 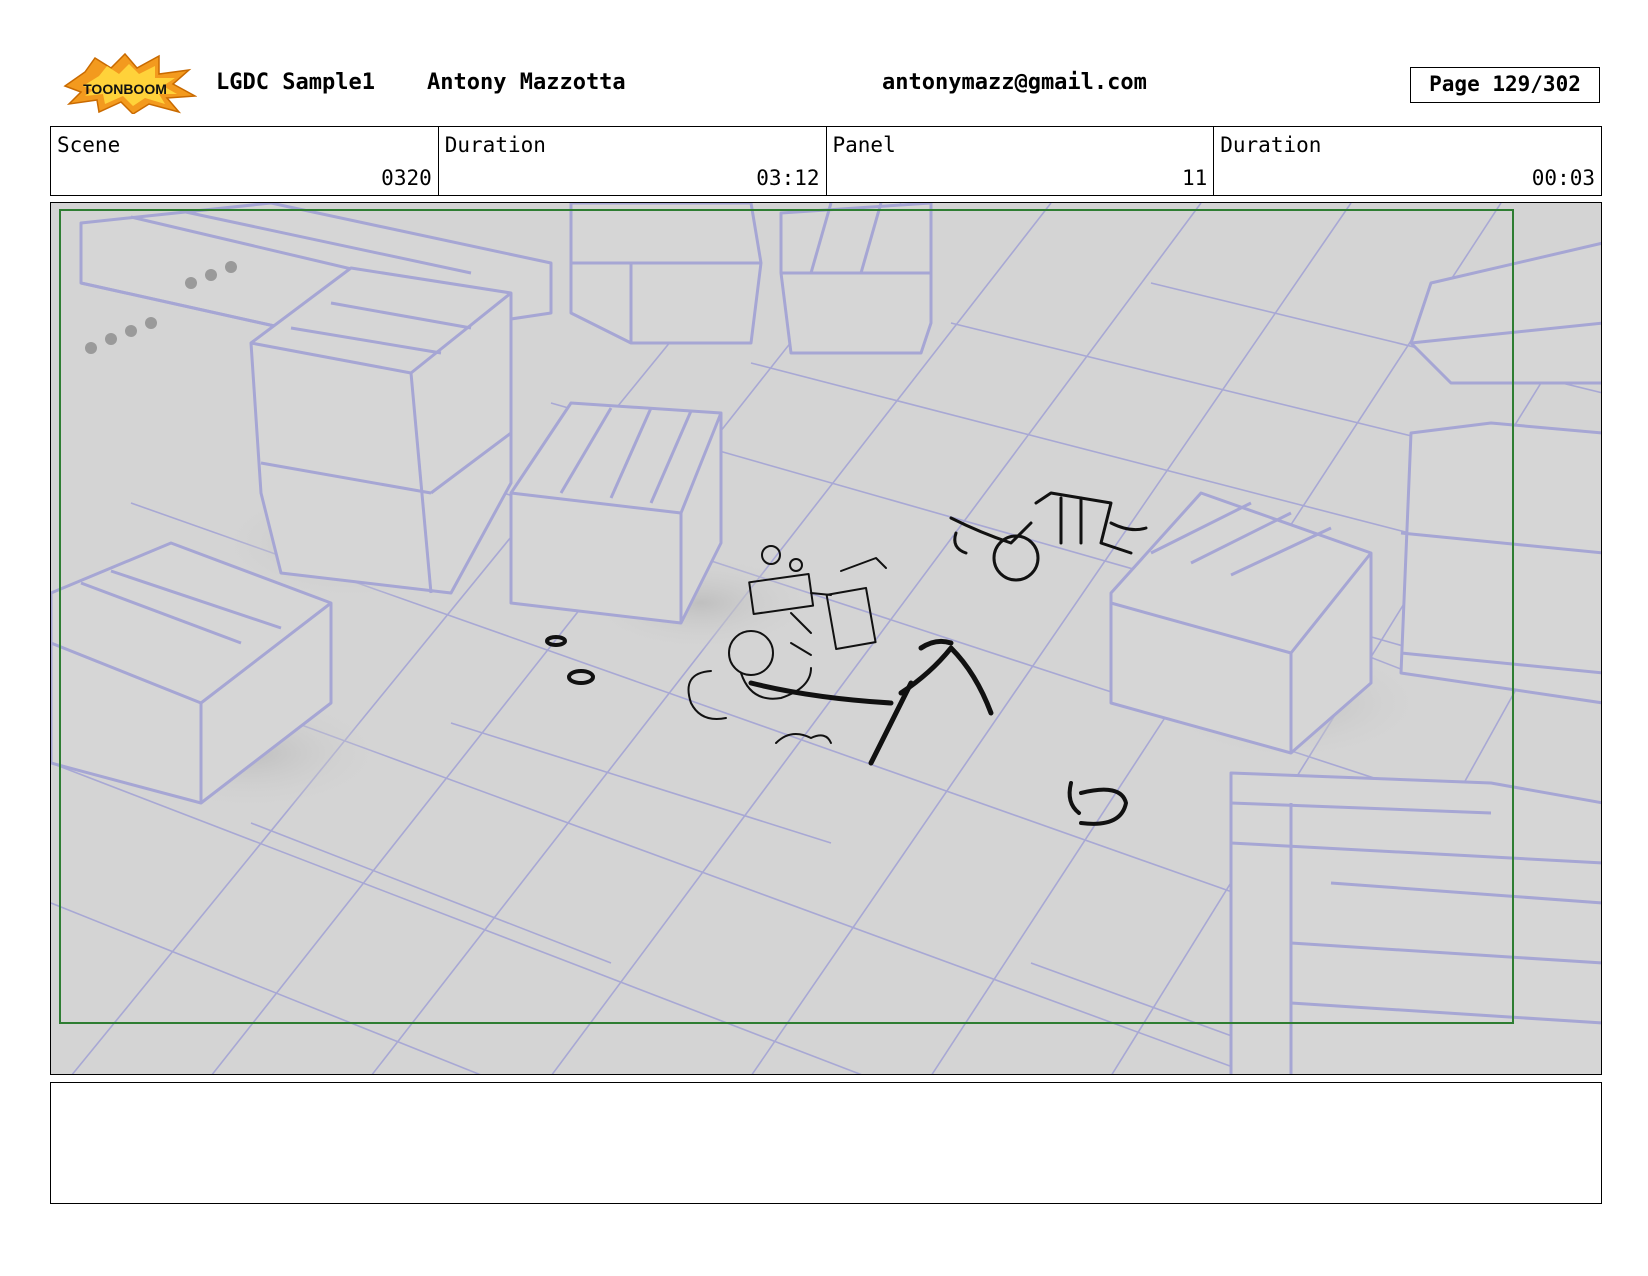 I want to click on project-name: LGDC Sample1, so click(x=295, y=82).